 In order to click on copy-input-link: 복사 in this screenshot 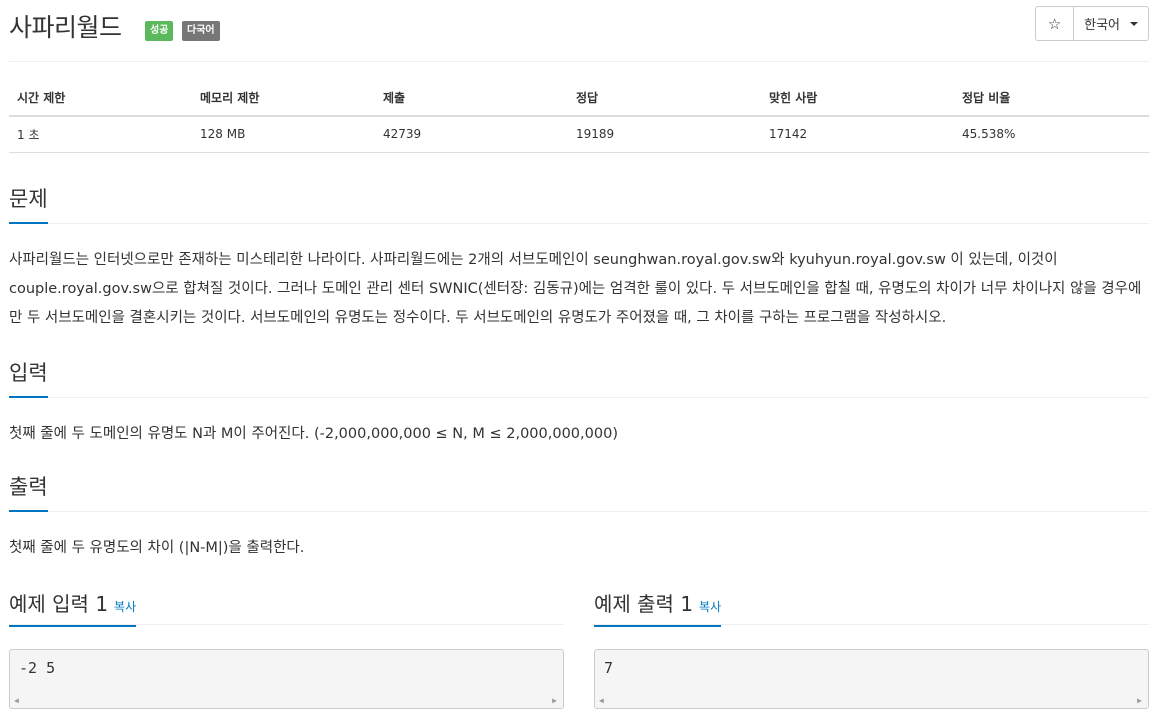, I will do `click(125, 607)`.